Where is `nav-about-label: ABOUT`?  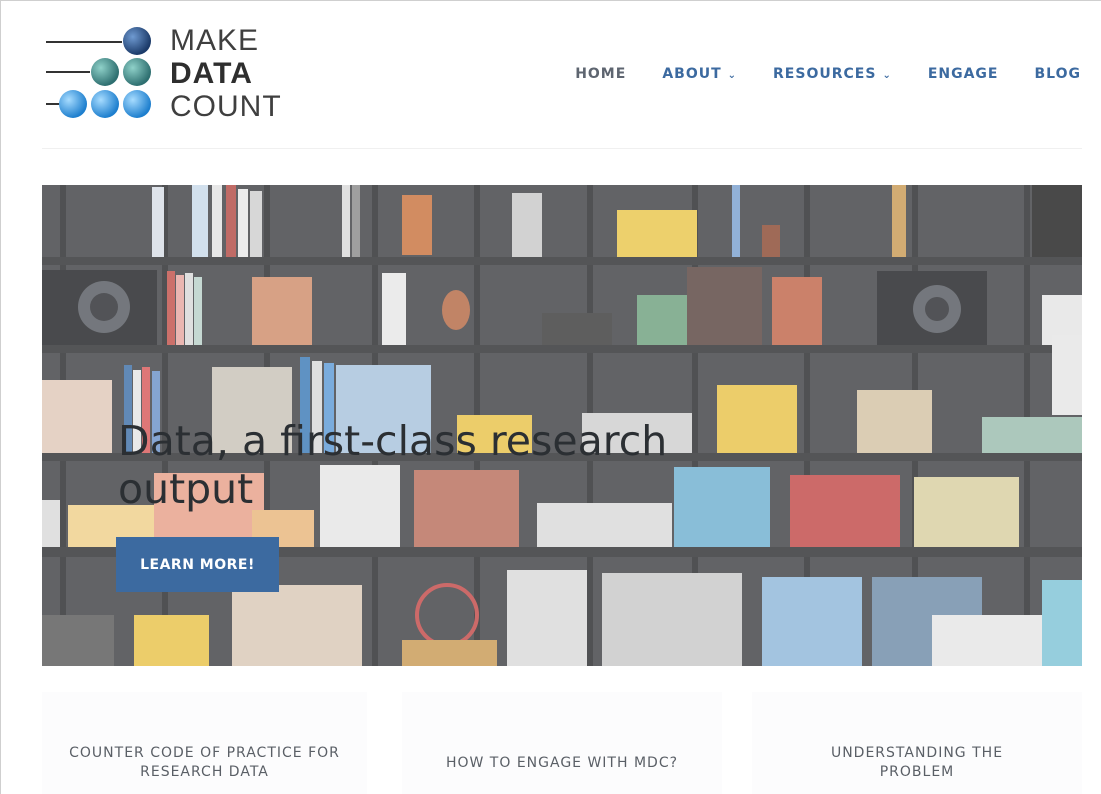
nav-about-label: ABOUT is located at coordinates (692, 74).